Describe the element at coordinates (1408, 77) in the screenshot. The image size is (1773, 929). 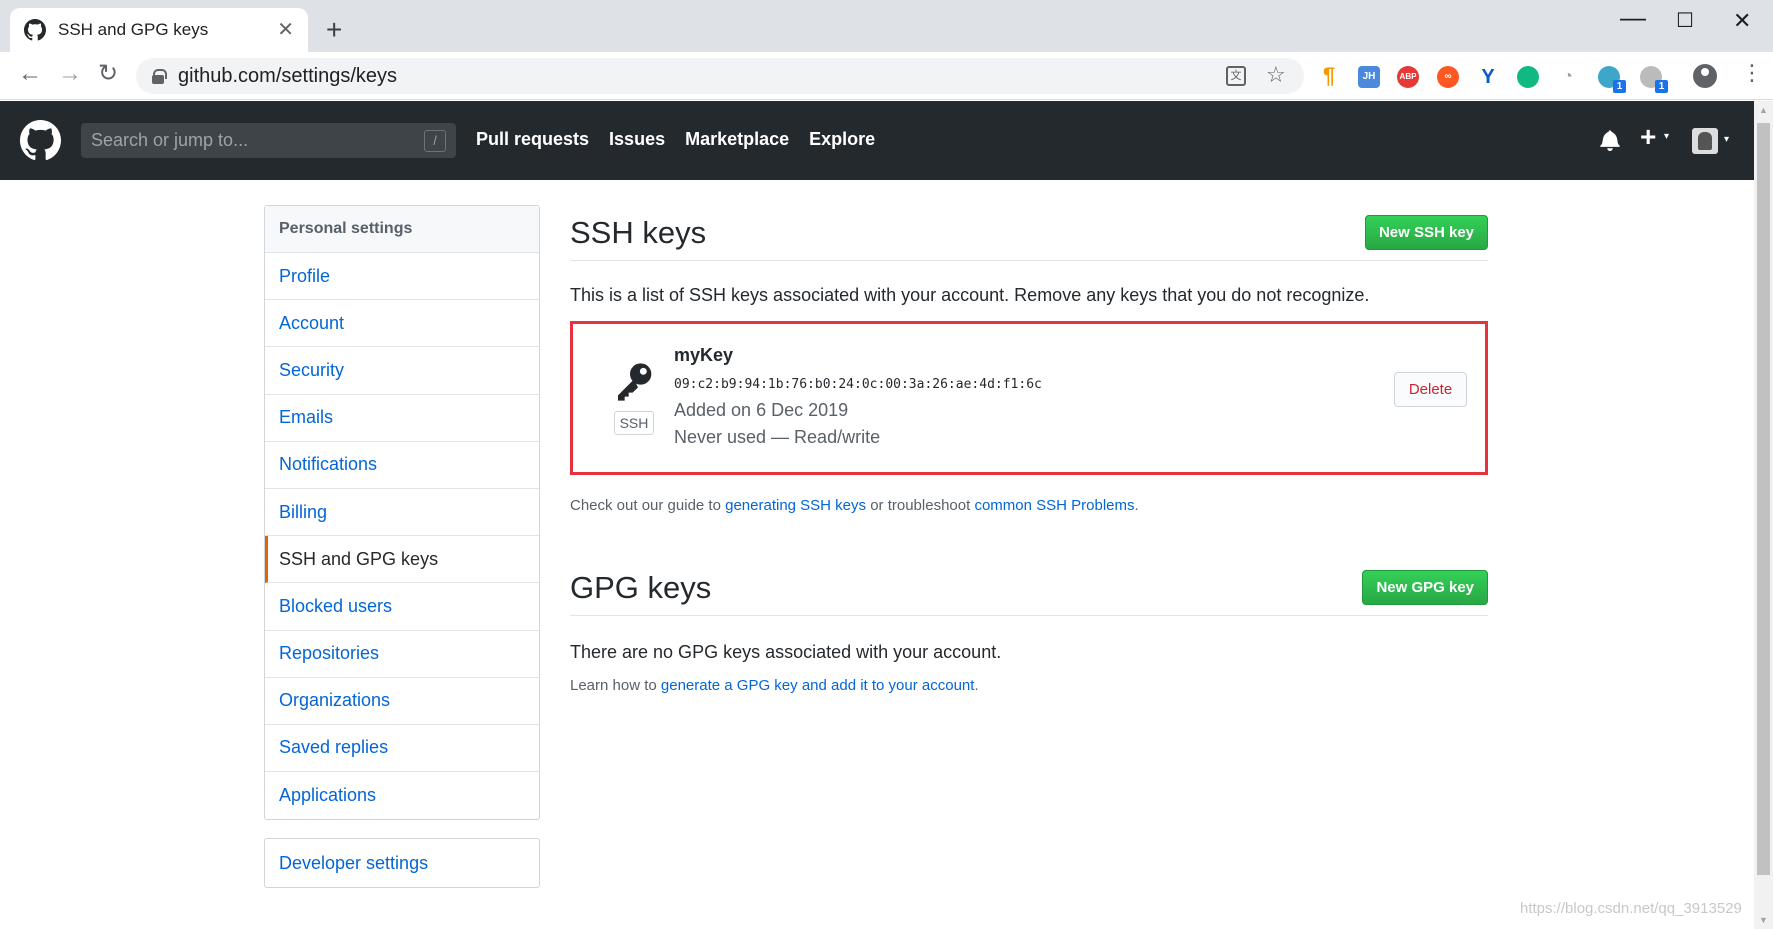
I see `adblock-plus-icon: ABP` at that location.